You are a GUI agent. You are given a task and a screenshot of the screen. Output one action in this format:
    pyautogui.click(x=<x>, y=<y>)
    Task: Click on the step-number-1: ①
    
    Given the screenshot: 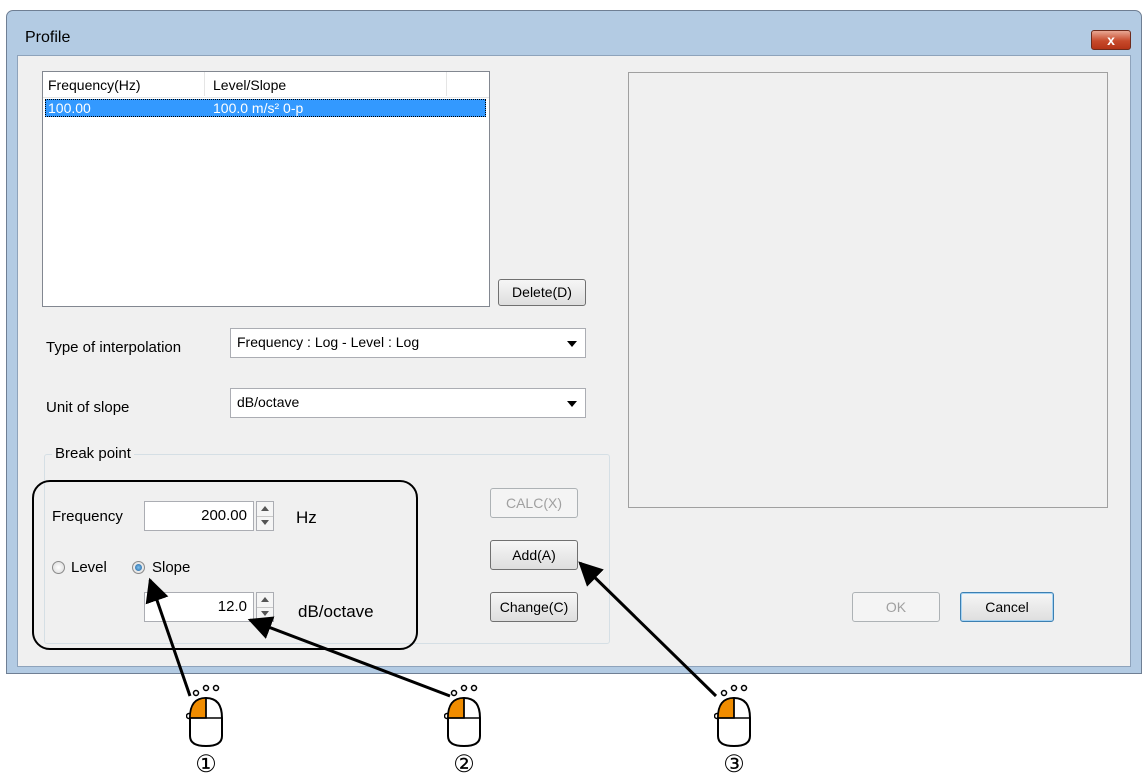 What is the action you would take?
    pyautogui.click(x=206, y=764)
    